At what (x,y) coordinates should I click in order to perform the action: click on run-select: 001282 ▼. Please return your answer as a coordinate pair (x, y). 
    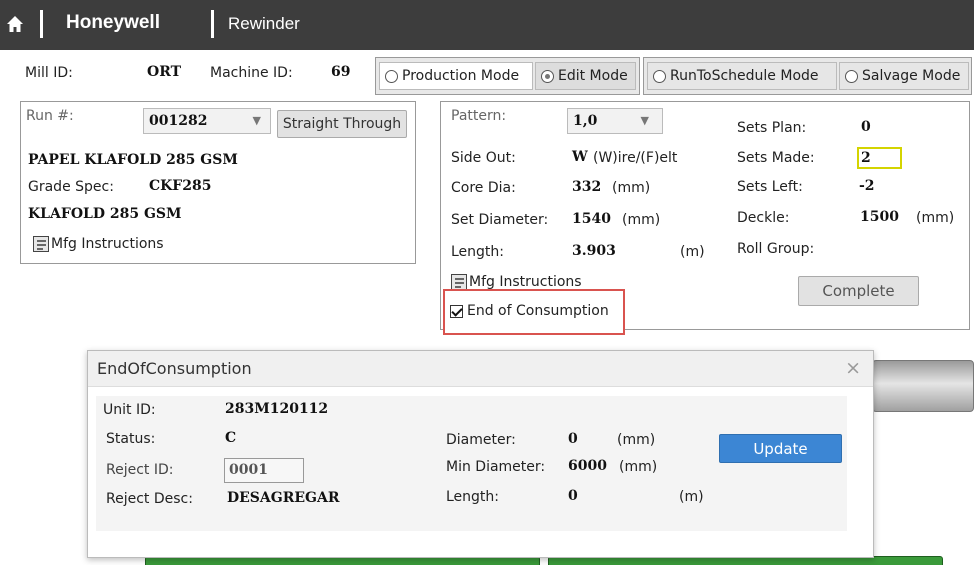
    Looking at the image, I should click on (207, 121).